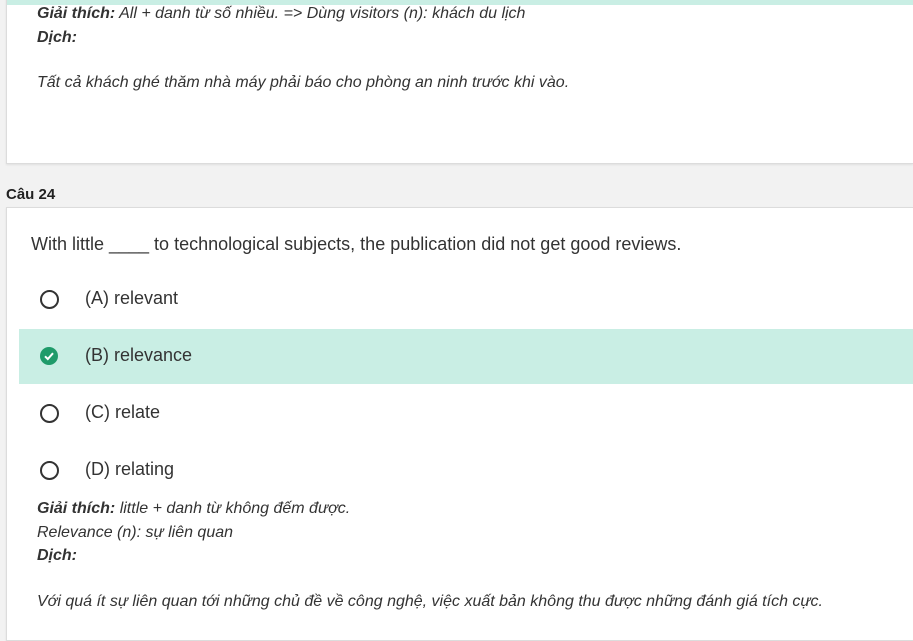 This screenshot has height=641, width=913. I want to click on option-label: (D) relating, so click(130, 469).